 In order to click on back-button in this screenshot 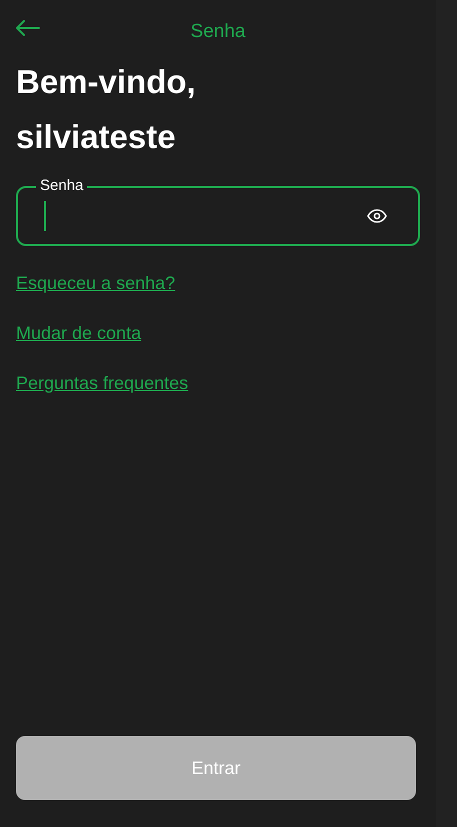, I will do `click(28, 28)`.